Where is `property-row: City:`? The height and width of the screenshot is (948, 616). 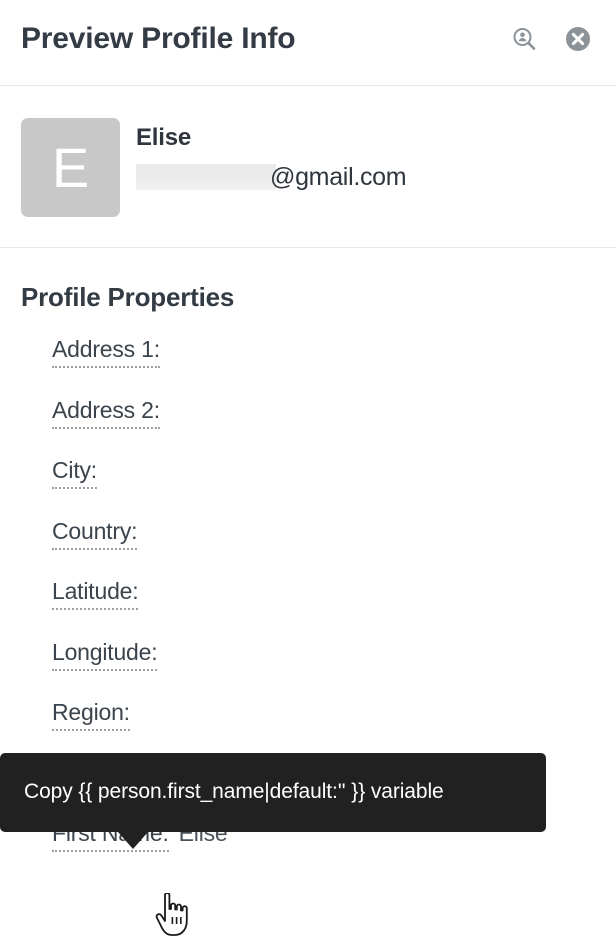 property-row: City: is located at coordinates (308, 486).